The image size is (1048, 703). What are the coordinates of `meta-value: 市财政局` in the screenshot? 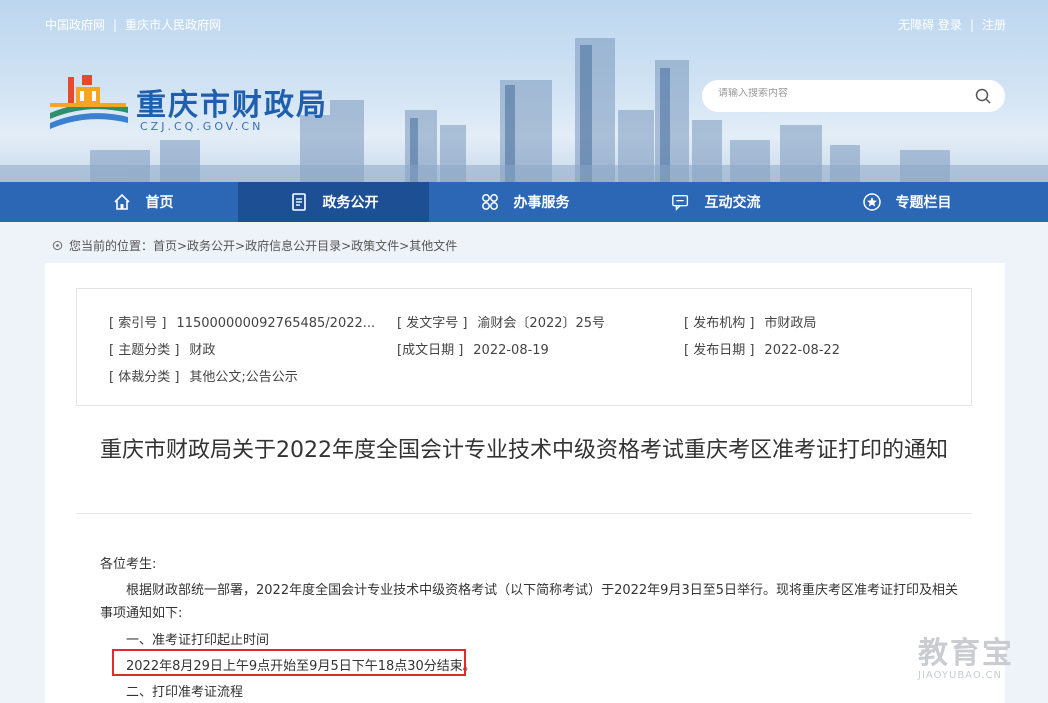 It's located at (790, 323).